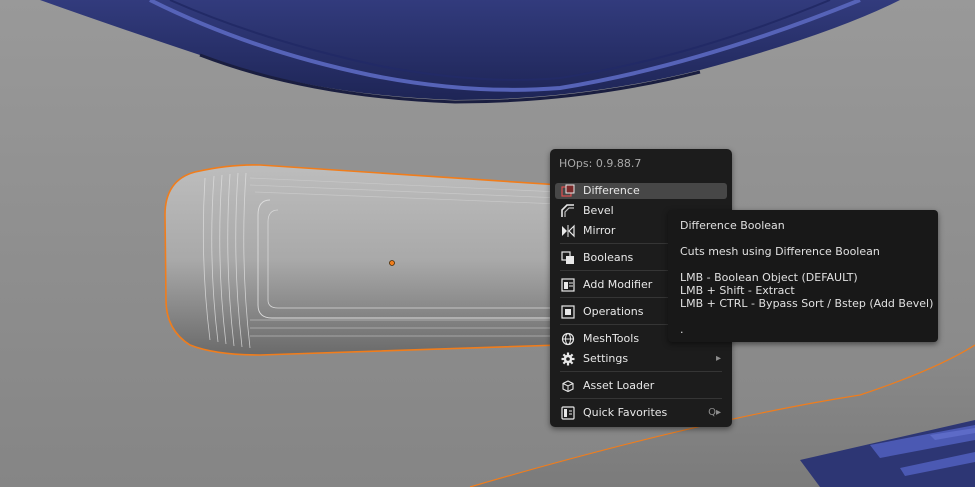  Describe the element at coordinates (682, 329) in the screenshot. I see `tooltip-footer: .` at that location.